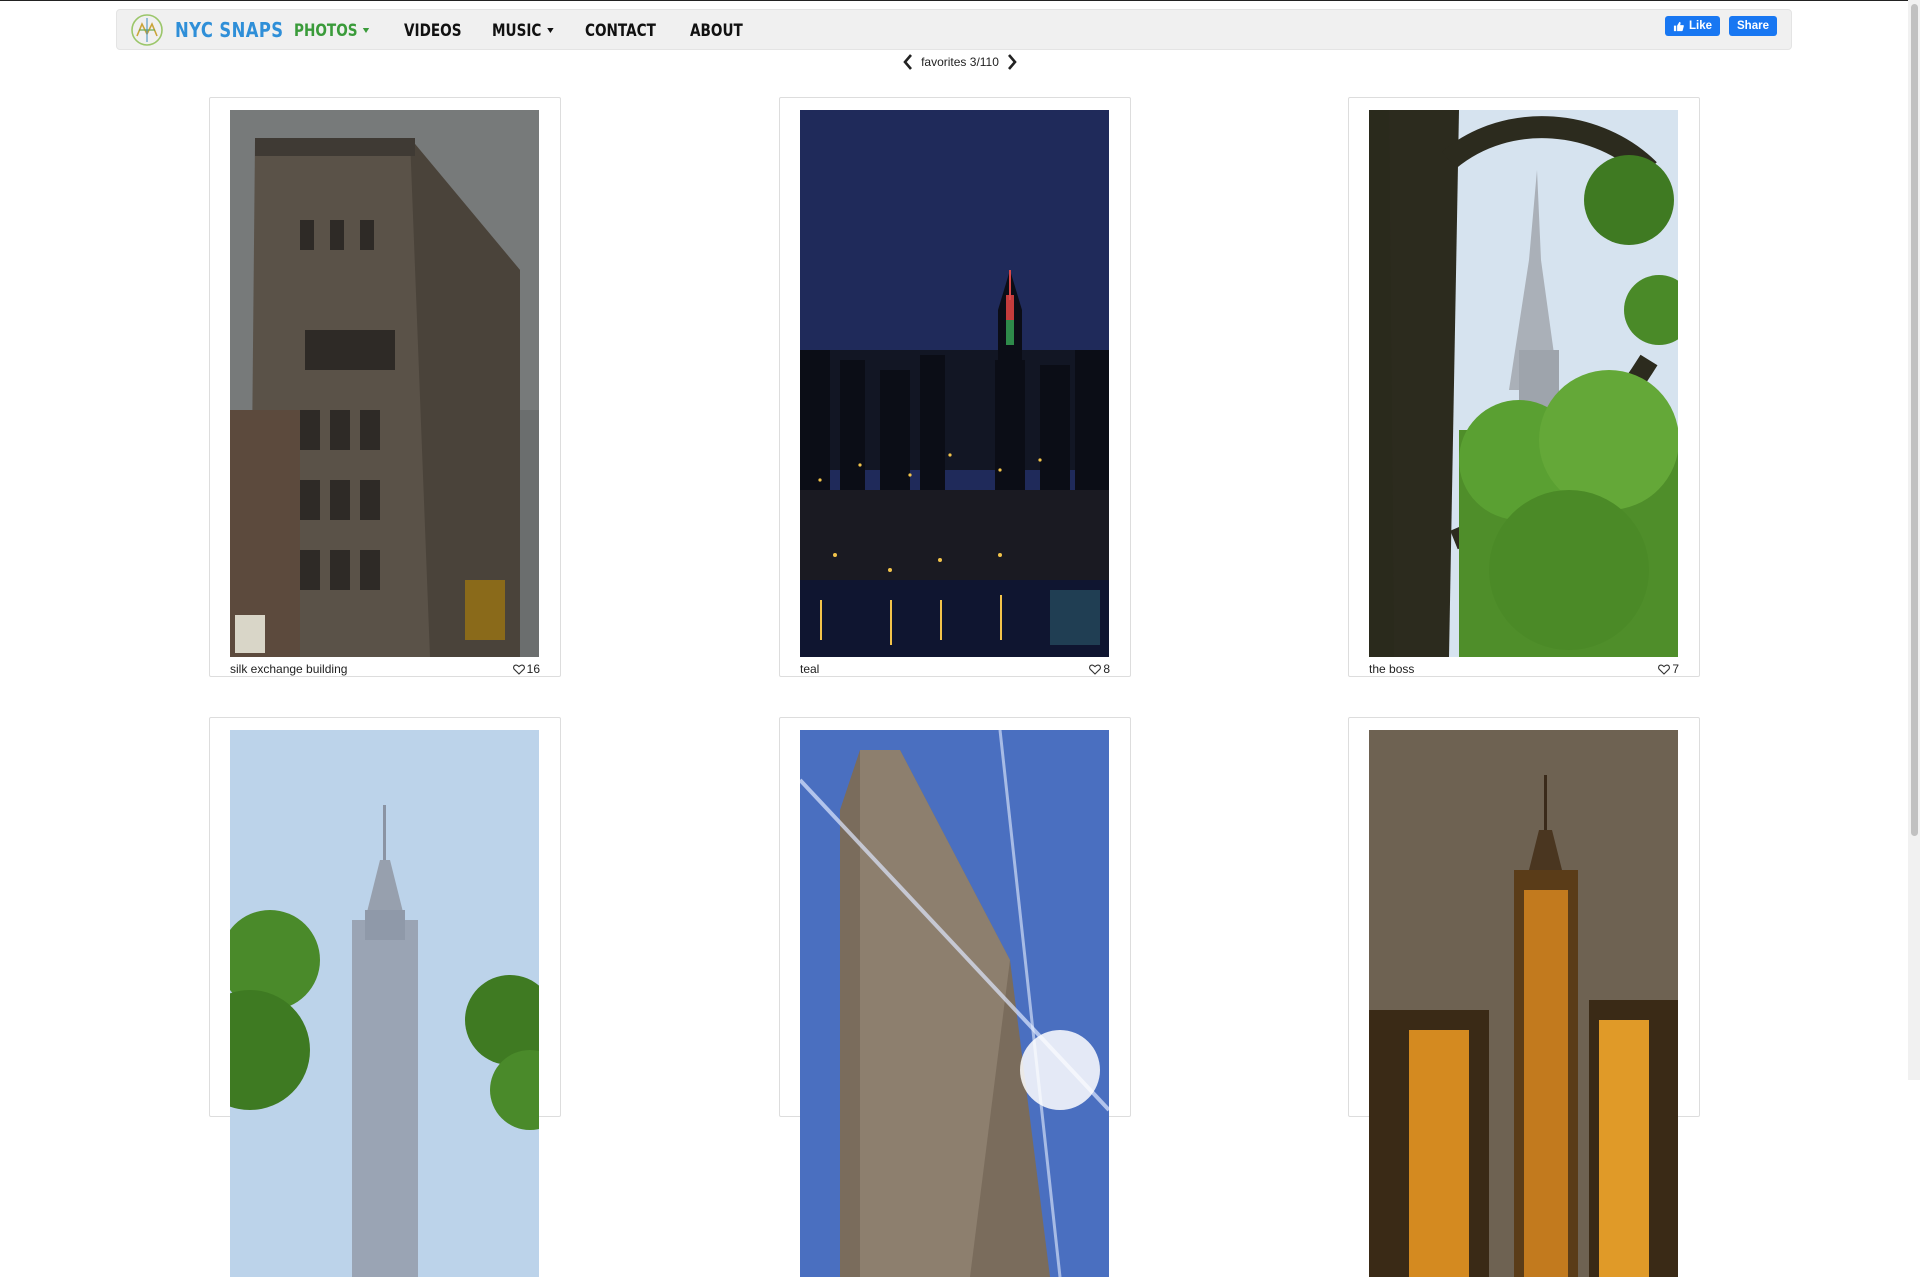  I want to click on nav-about: ABOUT, so click(716, 31).